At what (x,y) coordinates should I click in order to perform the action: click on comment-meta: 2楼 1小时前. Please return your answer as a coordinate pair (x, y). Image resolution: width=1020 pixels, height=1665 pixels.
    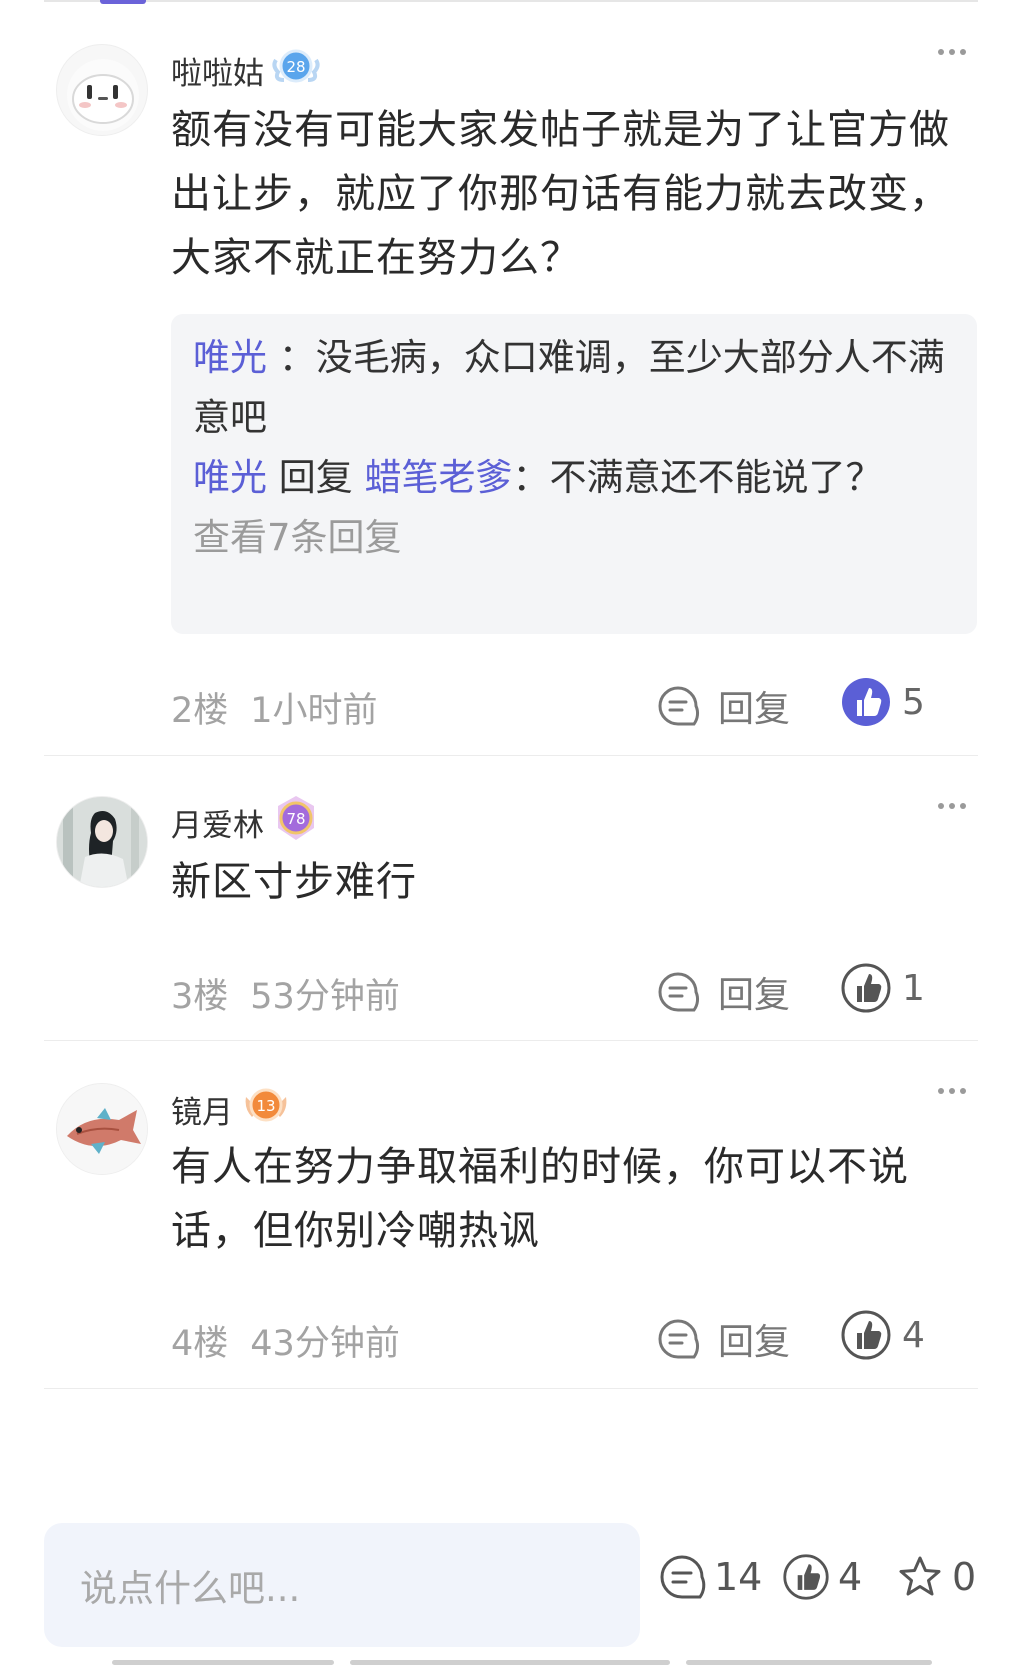
    Looking at the image, I should click on (274, 707).